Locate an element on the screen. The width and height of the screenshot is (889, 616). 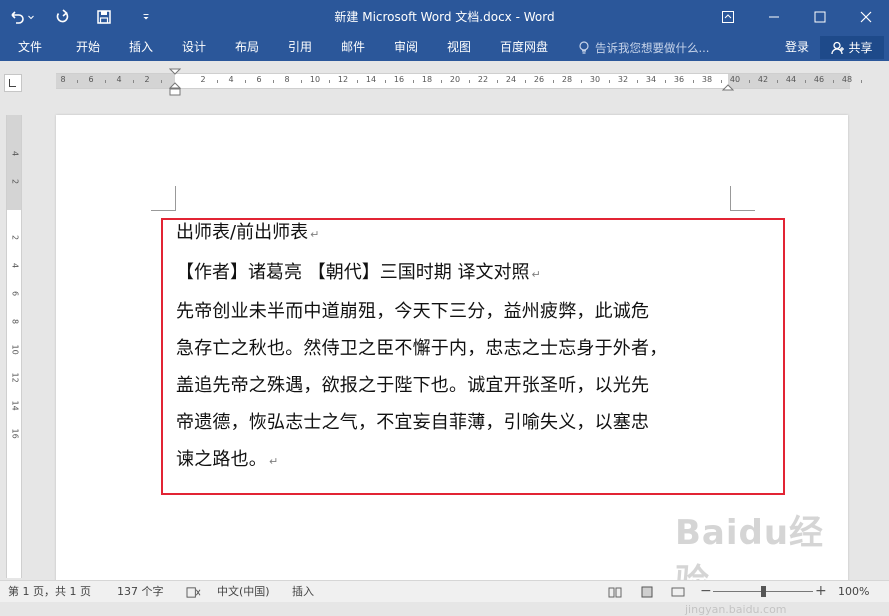
crop-mark-top-right is located at coordinates (742, 198).